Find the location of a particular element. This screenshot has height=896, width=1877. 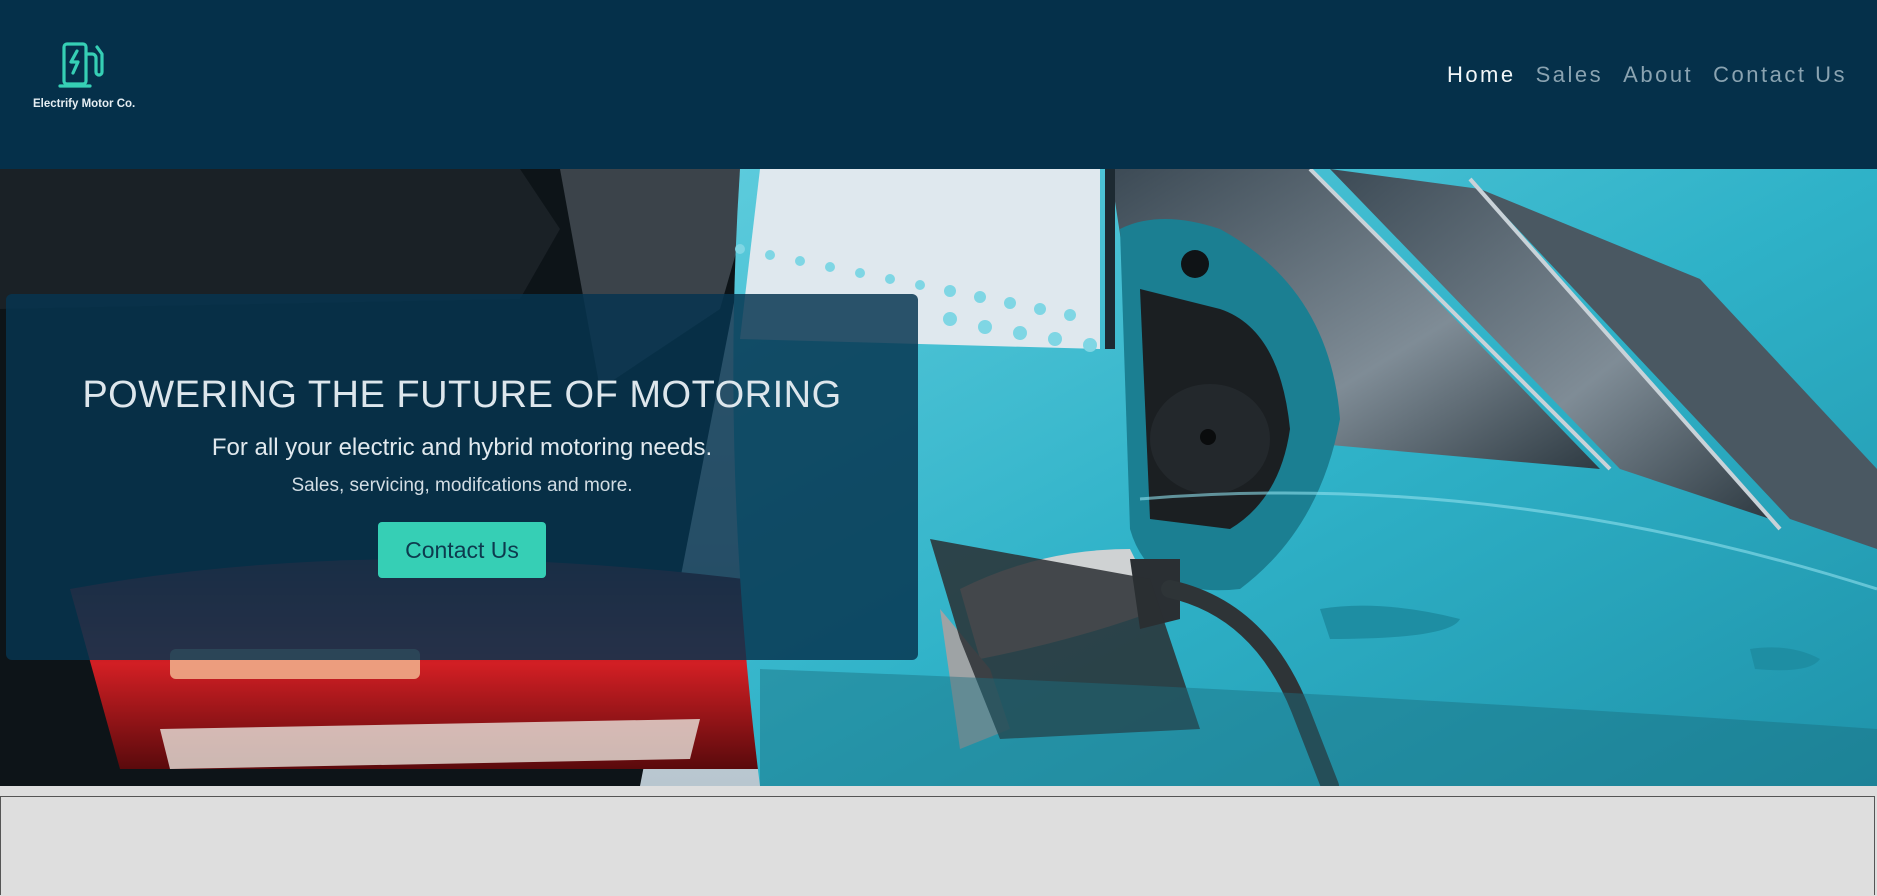

hero-title: POWERING THE FUTURE OF MOTORING is located at coordinates (462, 395).